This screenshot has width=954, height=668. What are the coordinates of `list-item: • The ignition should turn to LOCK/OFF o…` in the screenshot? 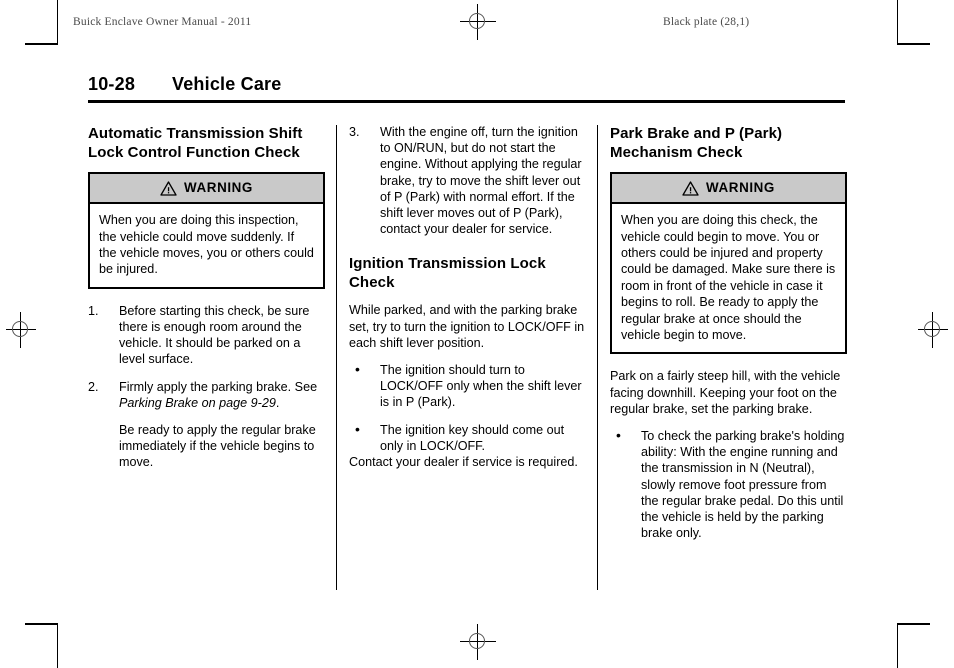 It's located at (467, 386).